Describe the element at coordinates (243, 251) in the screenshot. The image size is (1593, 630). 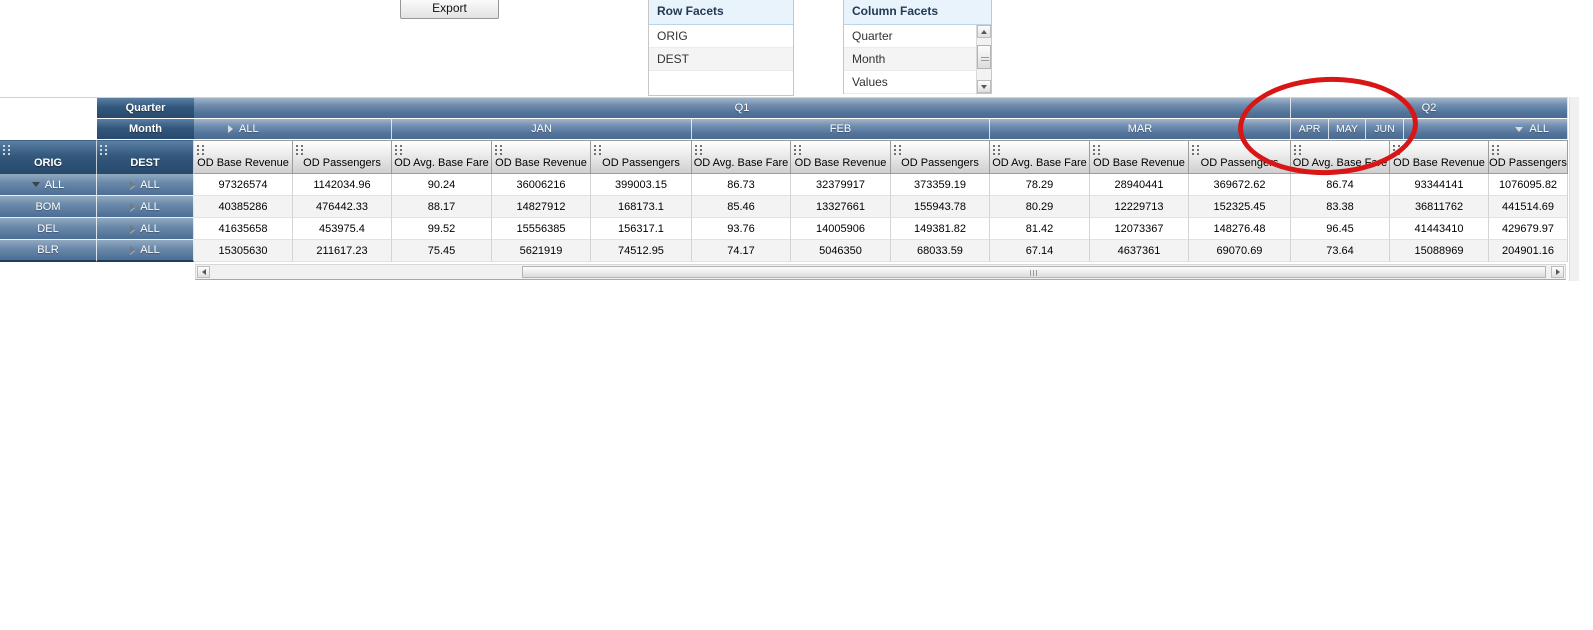
I see `value-cell: 15305630` at that location.